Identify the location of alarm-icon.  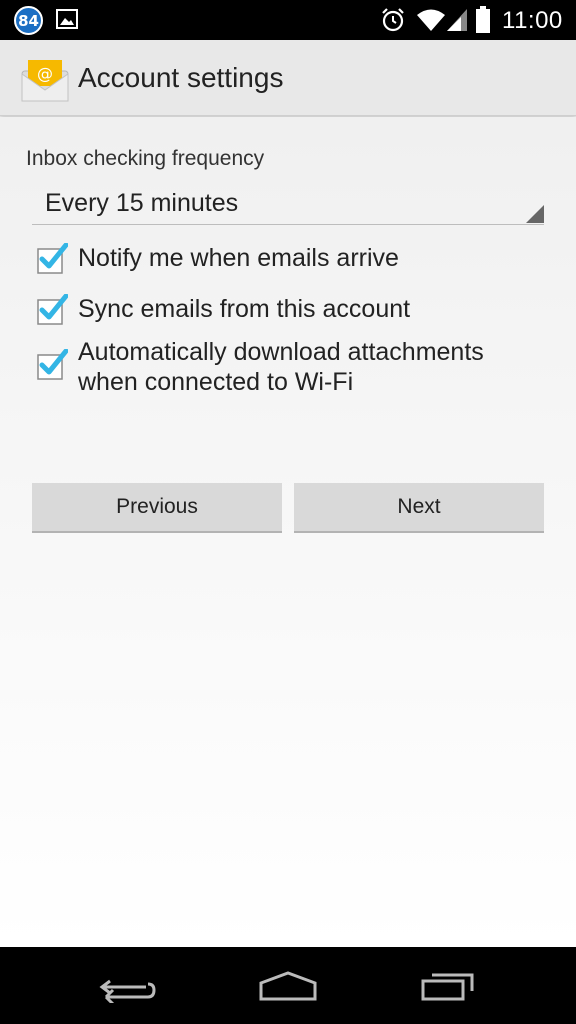
(393, 20).